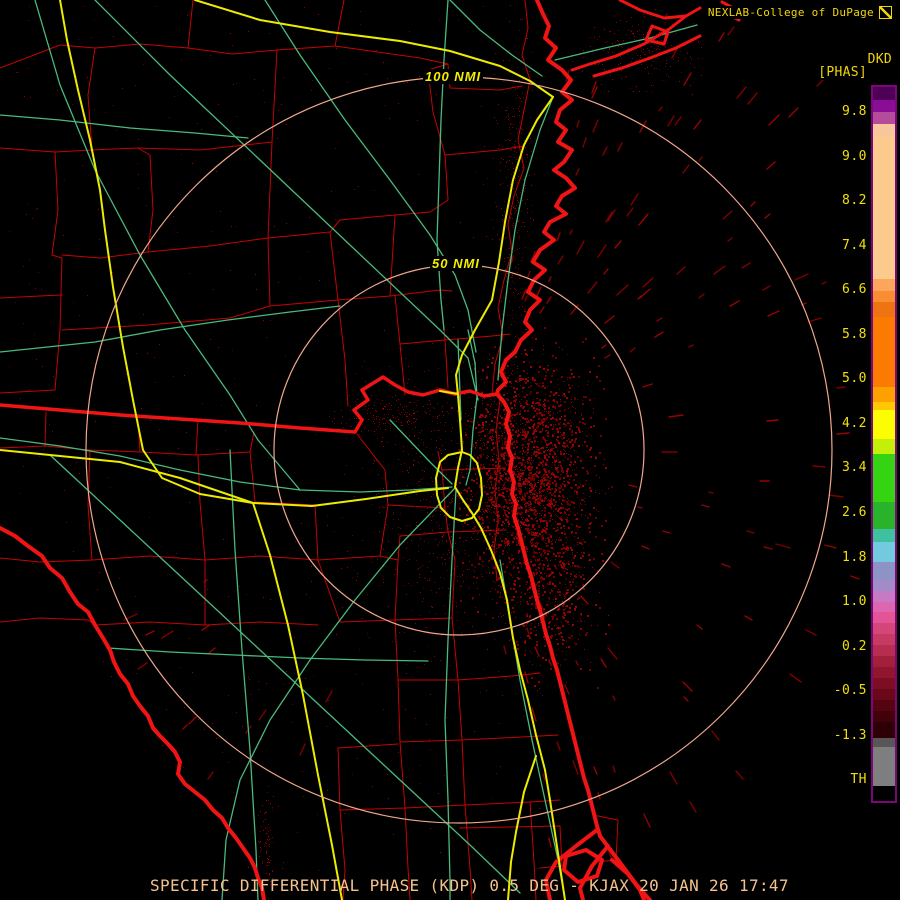 The image size is (900, 900). I want to click on scale-tick-label: -1.3, so click(850, 735).